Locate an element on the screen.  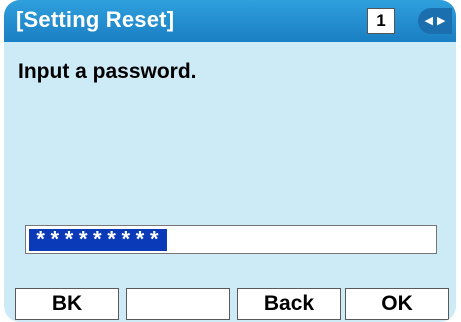
screen-title: [Setting Reset] is located at coordinates (95, 19).